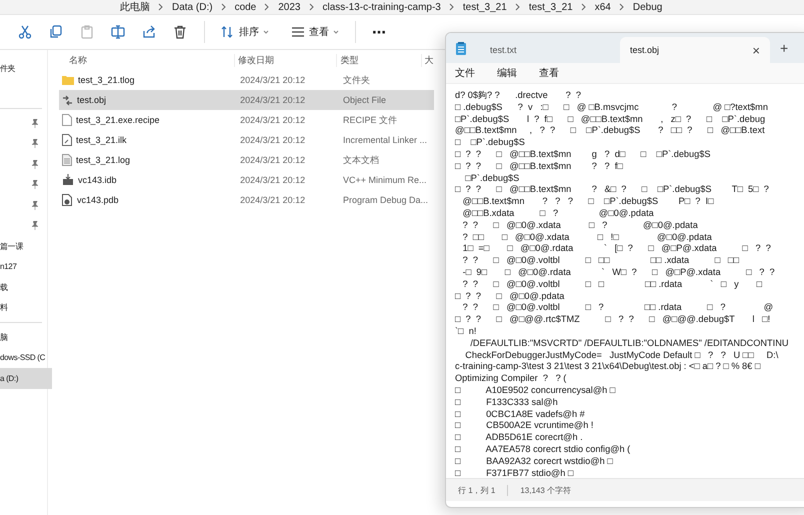 The width and height of the screenshot is (804, 515). What do you see at coordinates (21, 308) in the screenshot?
I see `sidebar-item: 料` at bounding box center [21, 308].